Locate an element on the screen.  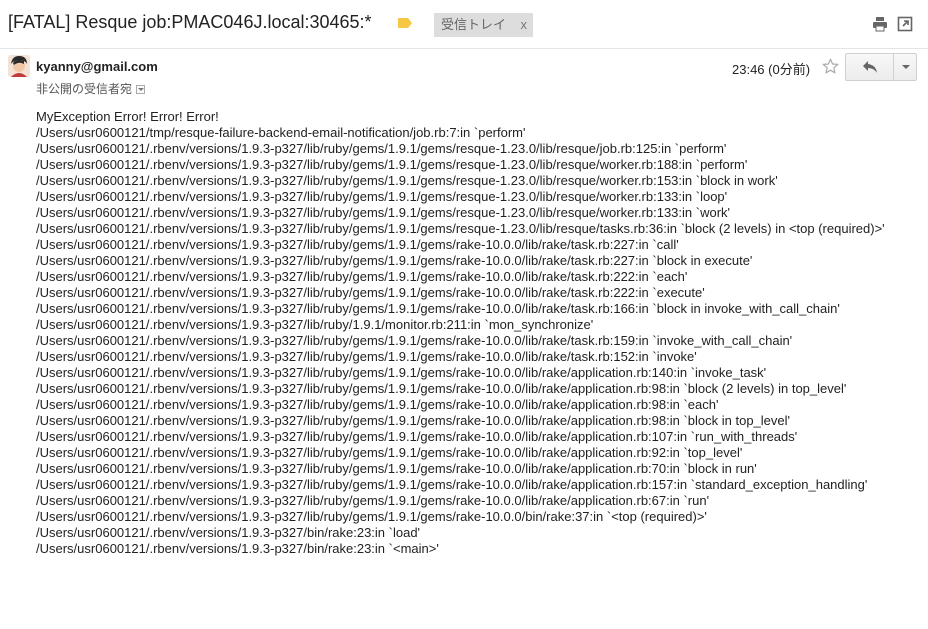
reply-arrow-icon is located at coordinates (870, 67).